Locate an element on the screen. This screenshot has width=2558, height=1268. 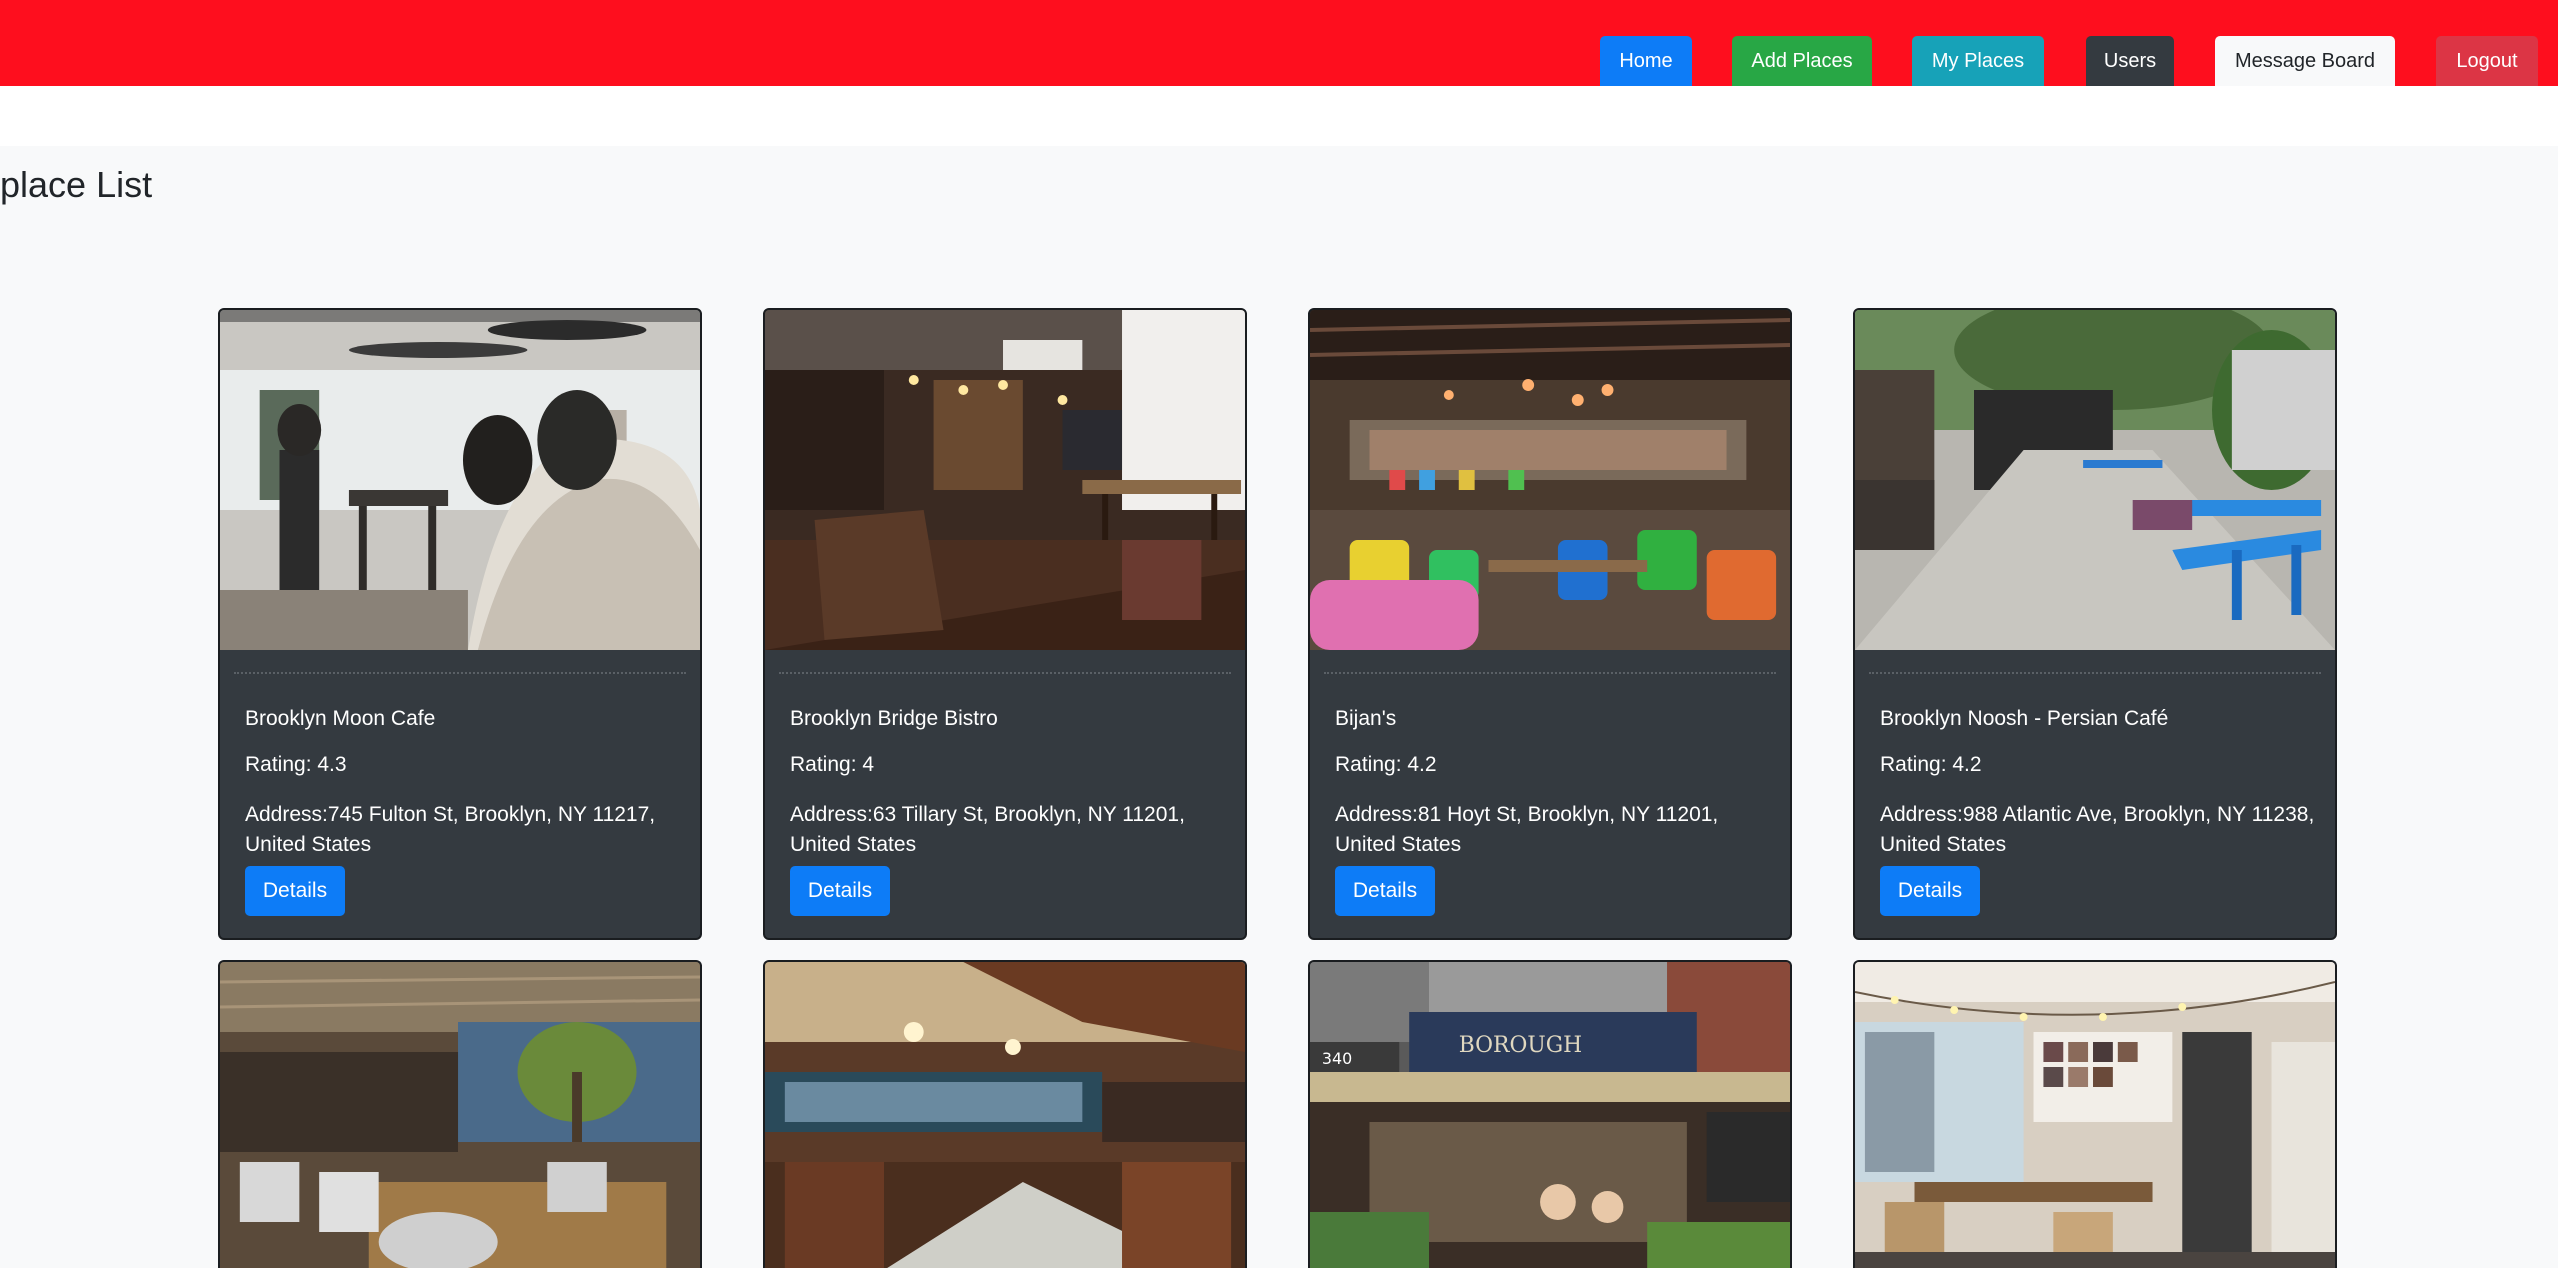
nav-message-board-button: Message Board is located at coordinates (2305, 61).